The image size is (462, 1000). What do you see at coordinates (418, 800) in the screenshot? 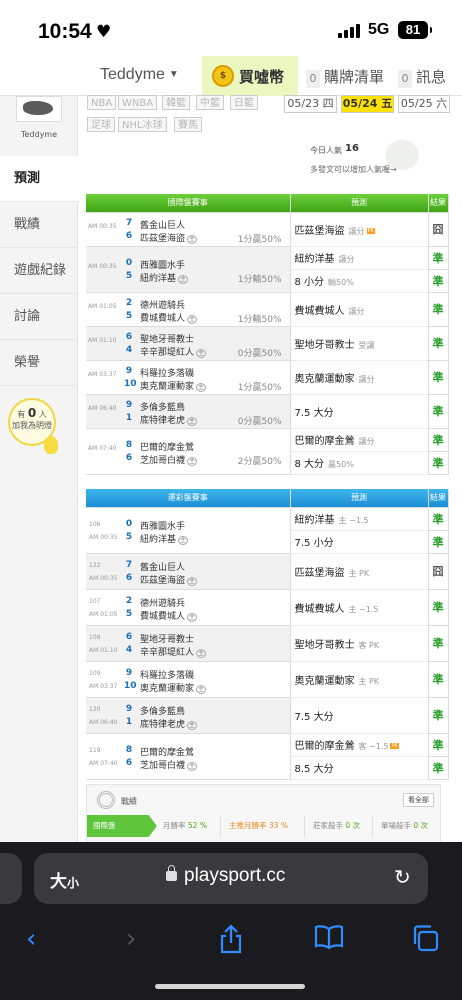
I see `view-all-button: 看全部` at bounding box center [418, 800].